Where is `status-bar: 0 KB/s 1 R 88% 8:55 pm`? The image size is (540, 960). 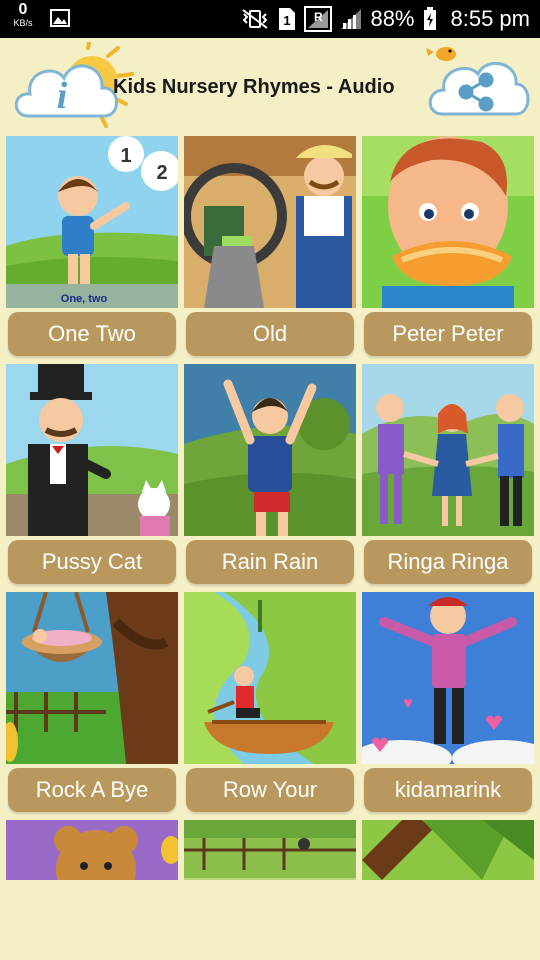
status-bar: 0 KB/s 1 R 88% 8:55 pm is located at coordinates (270, 19).